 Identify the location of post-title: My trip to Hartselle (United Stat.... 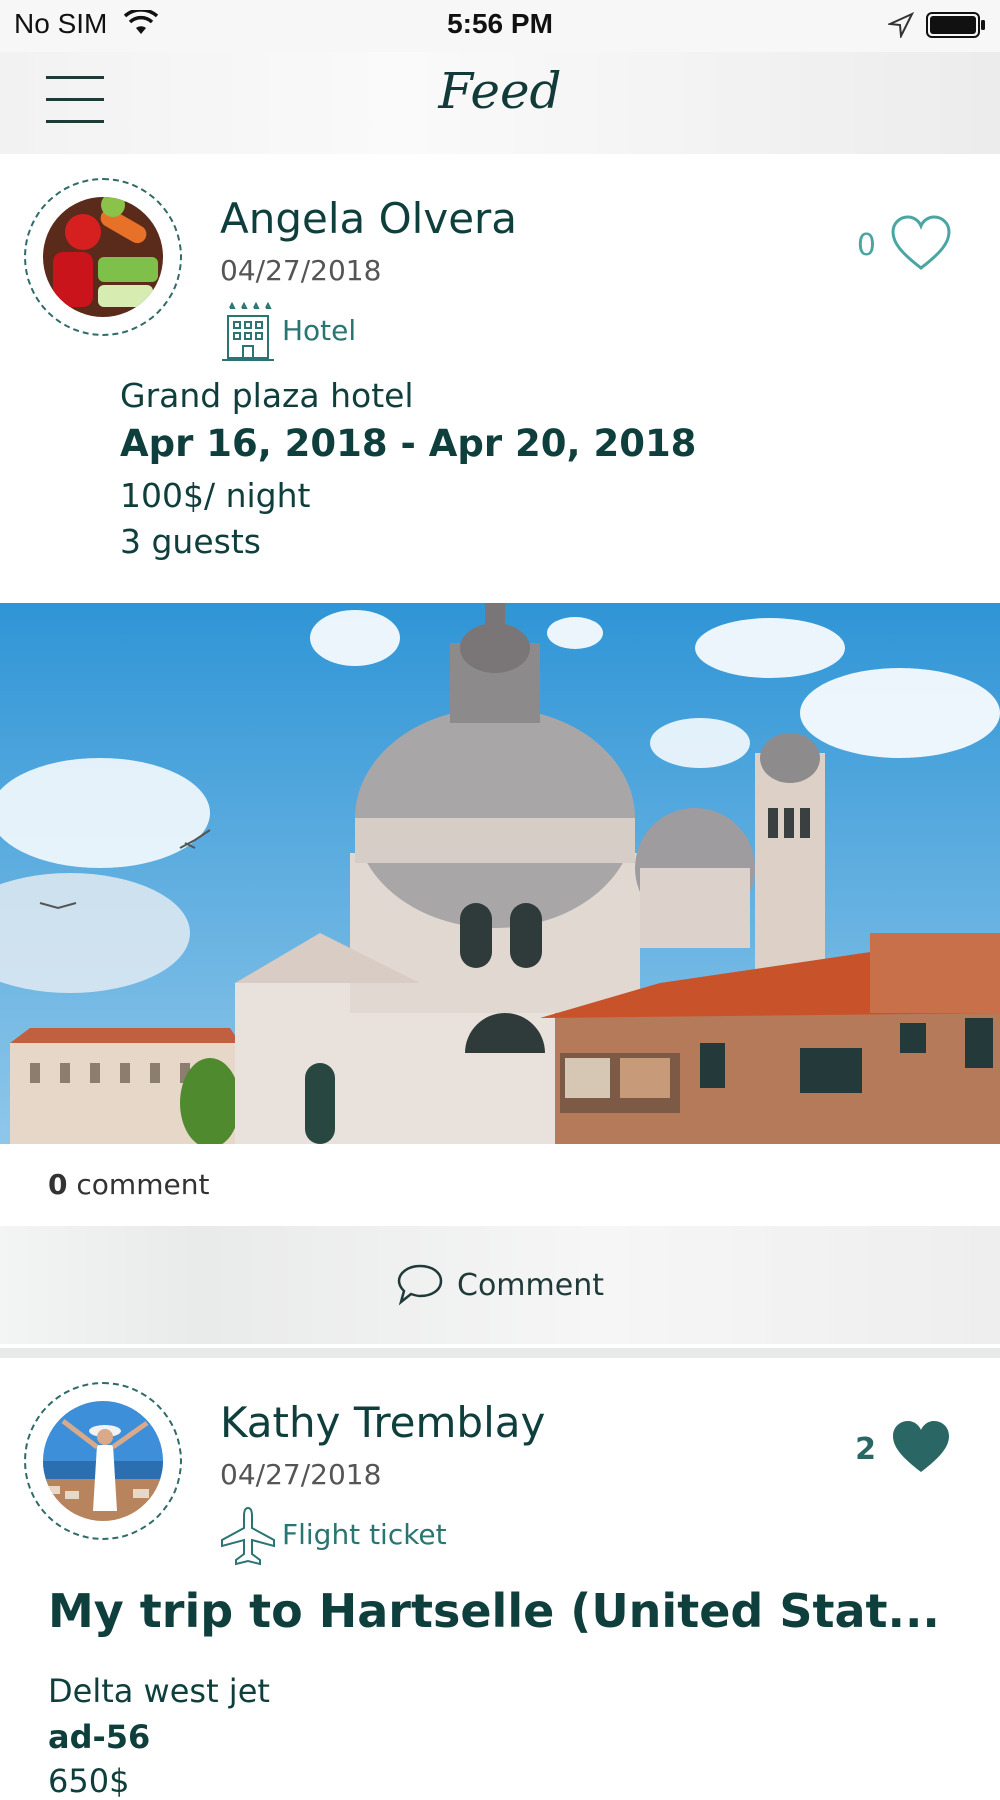
(494, 1611).